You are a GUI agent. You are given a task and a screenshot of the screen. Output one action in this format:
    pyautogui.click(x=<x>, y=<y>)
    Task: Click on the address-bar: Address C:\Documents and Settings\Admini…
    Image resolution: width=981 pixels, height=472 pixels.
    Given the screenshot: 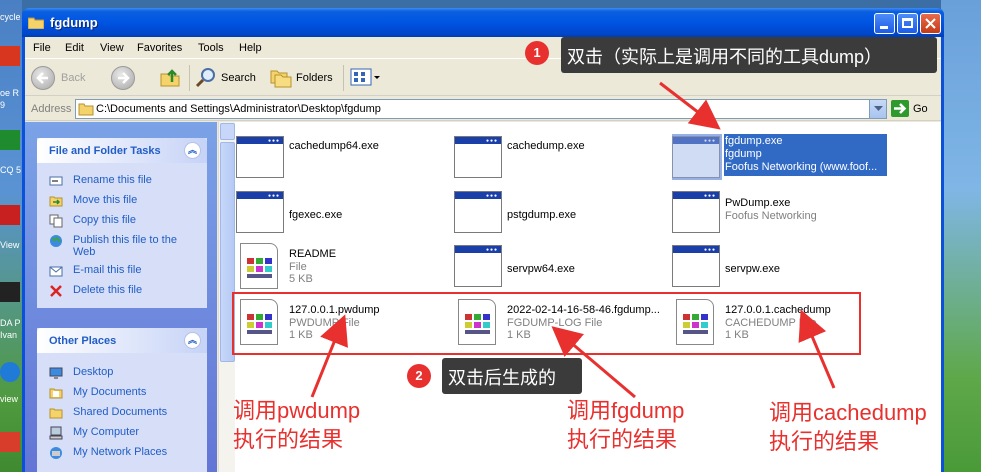 What is the action you would take?
    pyautogui.click(x=483, y=109)
    